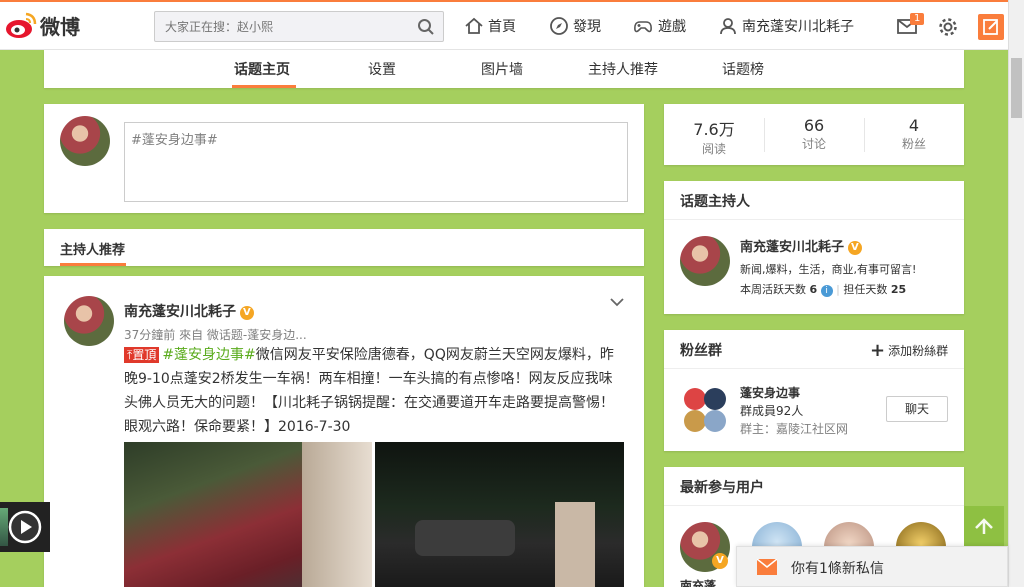 The image size is (1024, 587). Describe the element at coordinates (643, 27) in the screenshot. I see `gamepad-icon` at that location.